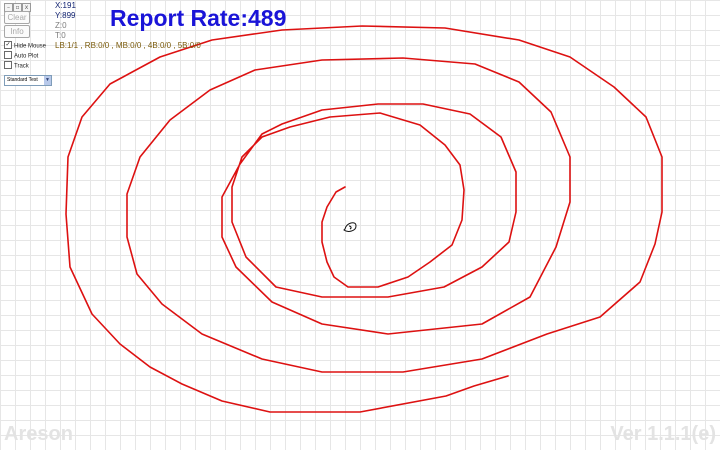 The height and width of the screenshot is (450, 720). What do you see at coordinates (17, 31) in the screenshot?
I see `info-button: Info` at bounding box center [17, 31].